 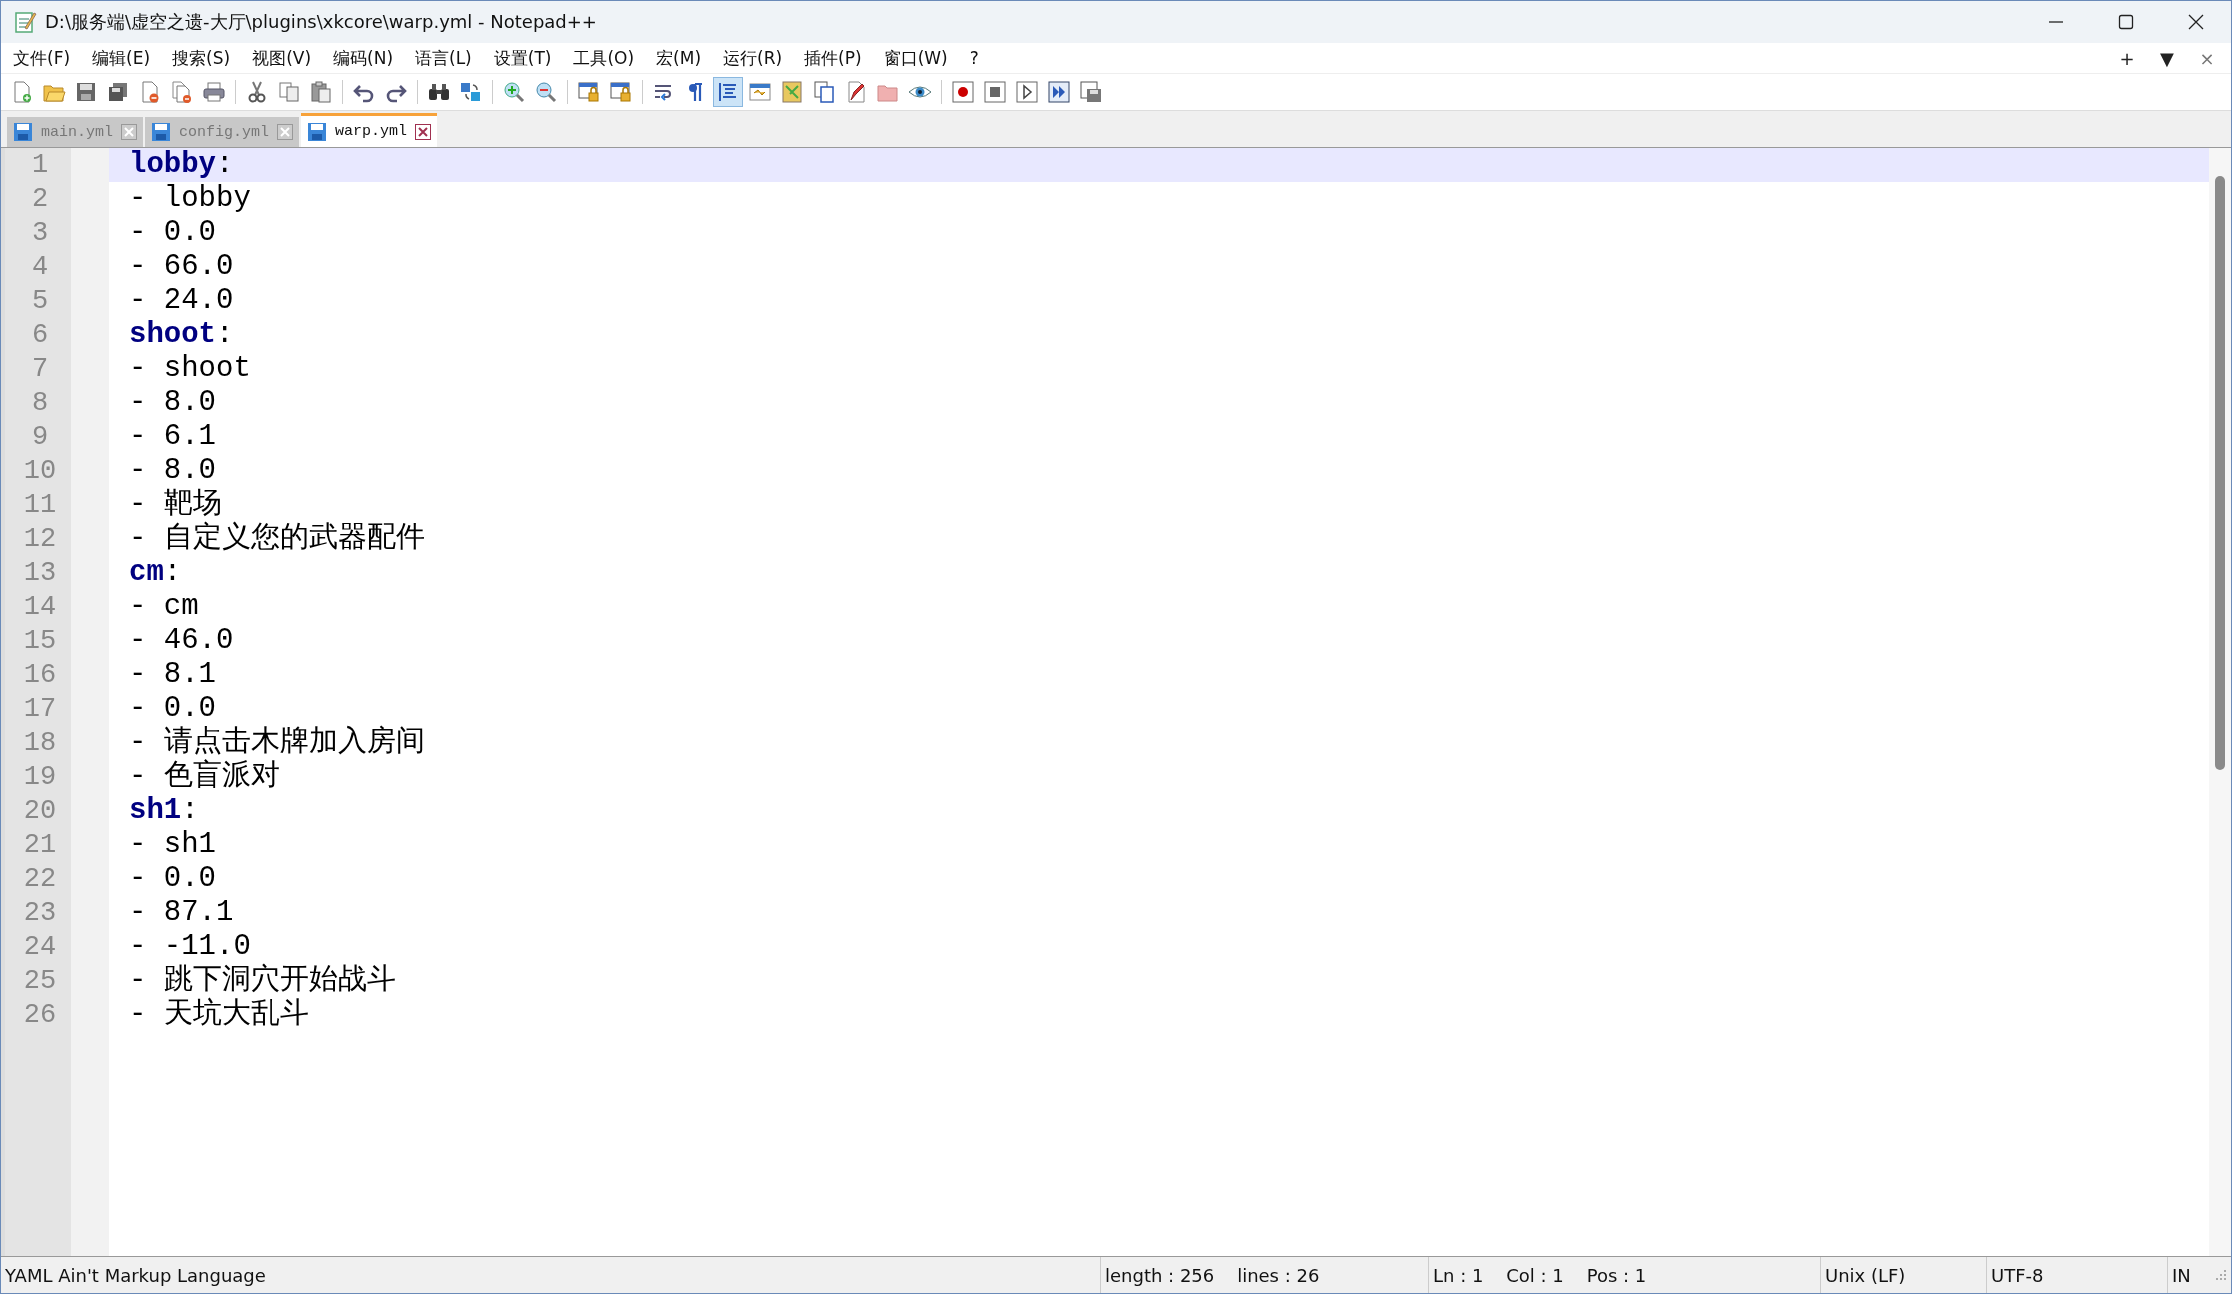 I want to click on line-number: 2, so click(x=40, y=199).